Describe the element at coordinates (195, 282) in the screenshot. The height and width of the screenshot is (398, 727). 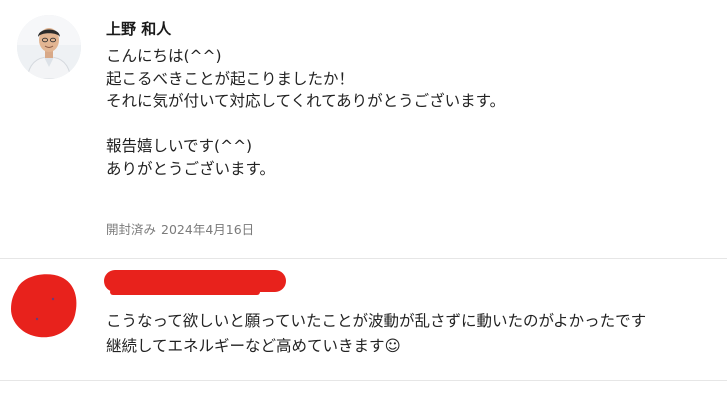
I see `redacted-sender-name` at that location.